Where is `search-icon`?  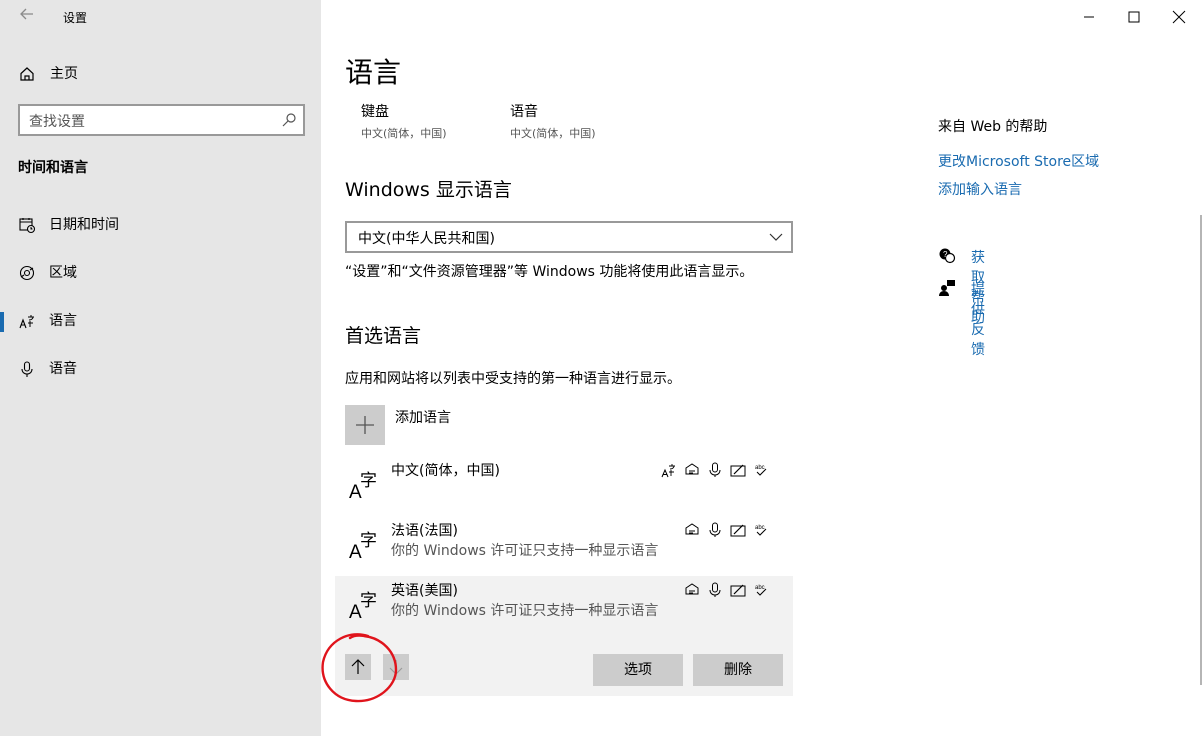 search-icon is located at coordinates (289, 120).